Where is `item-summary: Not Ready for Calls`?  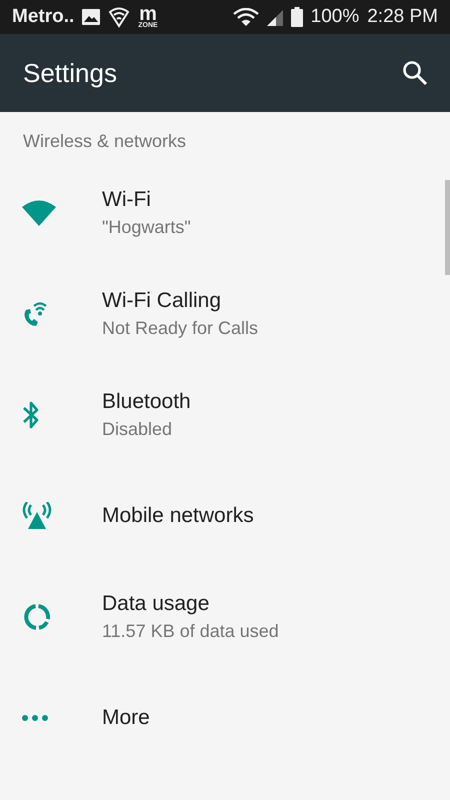
item-summary: Not Ready for Calls is located at coordinates (180, 328).